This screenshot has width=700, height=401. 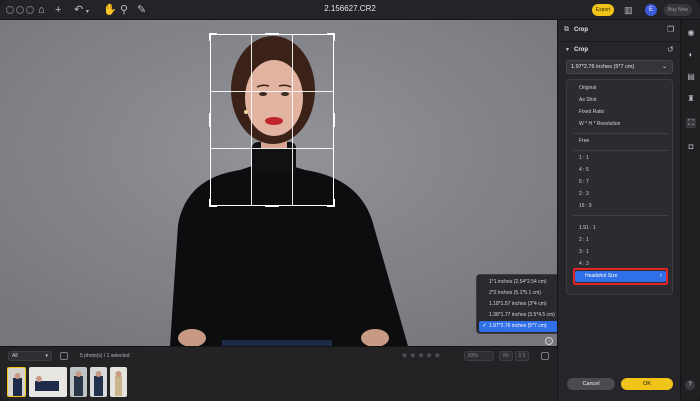 I want to click on cancel-button: Cancel, so click(x=591, y=384).